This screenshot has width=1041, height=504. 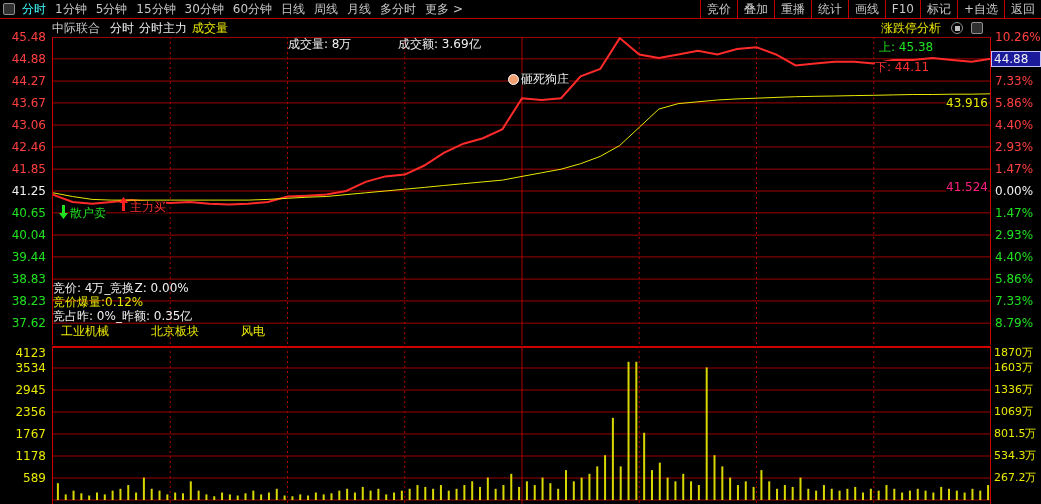 What do you see at coordinates (99, 302) in the screenshot?
I see `auction-info-text: 竞价爆量:0.12%` at bounding box center [99, 302].